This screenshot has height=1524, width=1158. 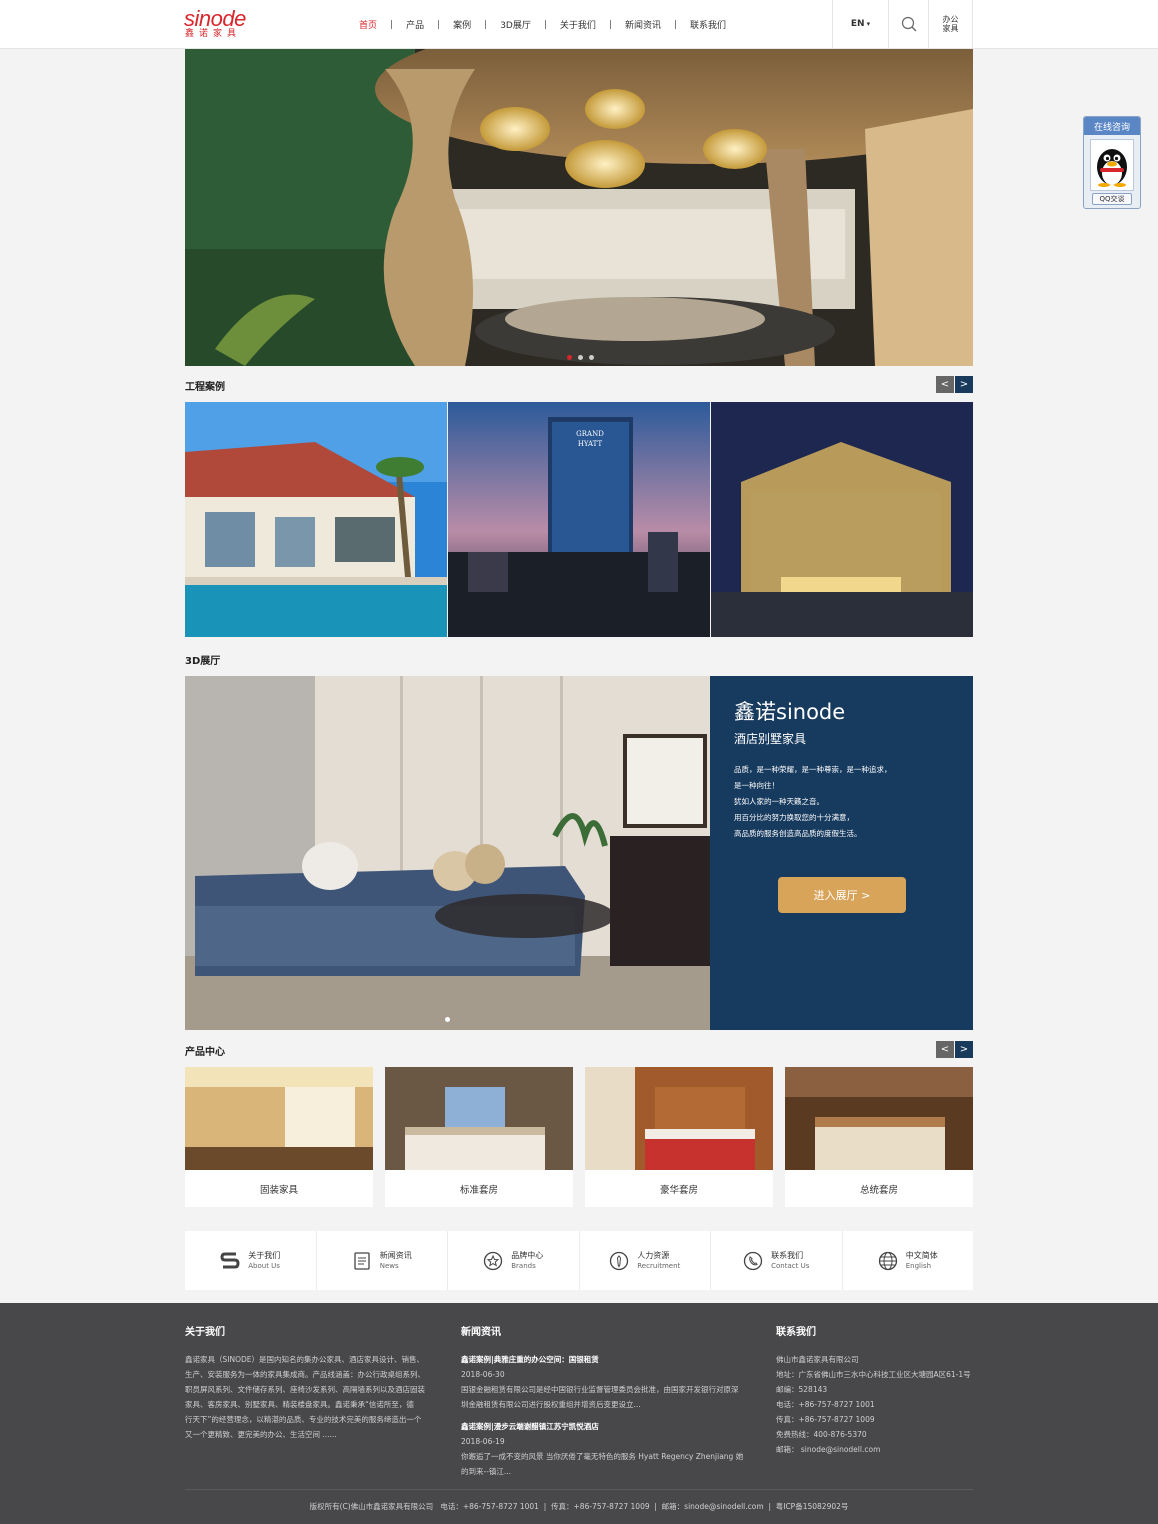 I want to click on nav-item-home: 首页, so click(x=368, y=24).